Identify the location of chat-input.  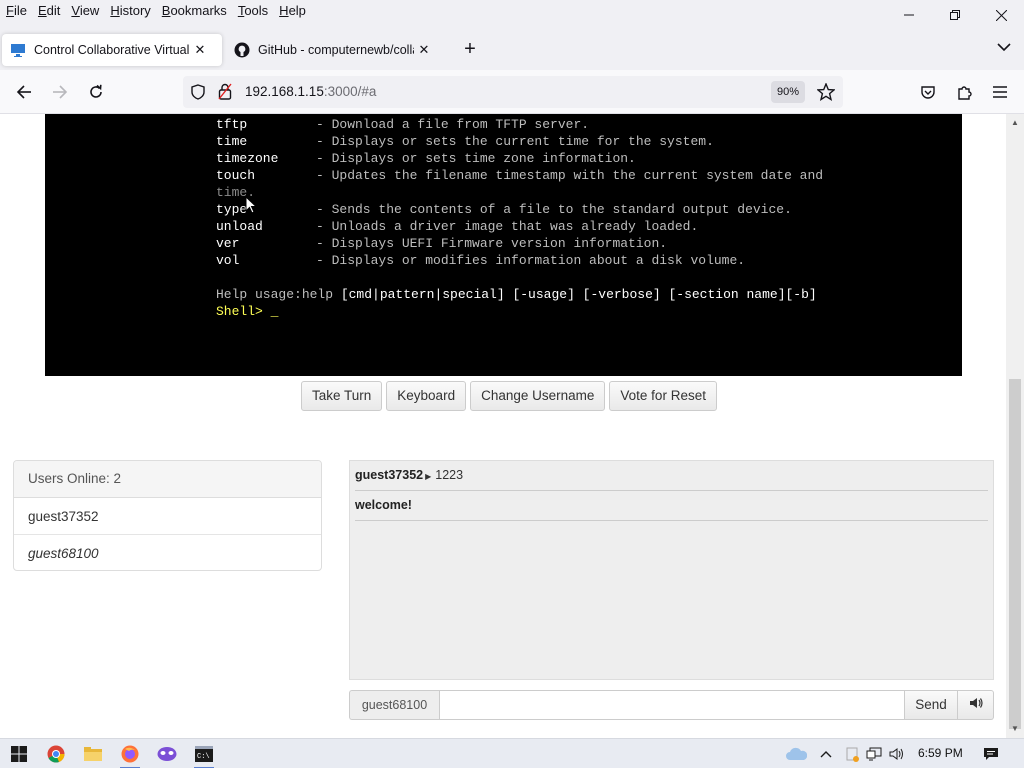
(672, 705).